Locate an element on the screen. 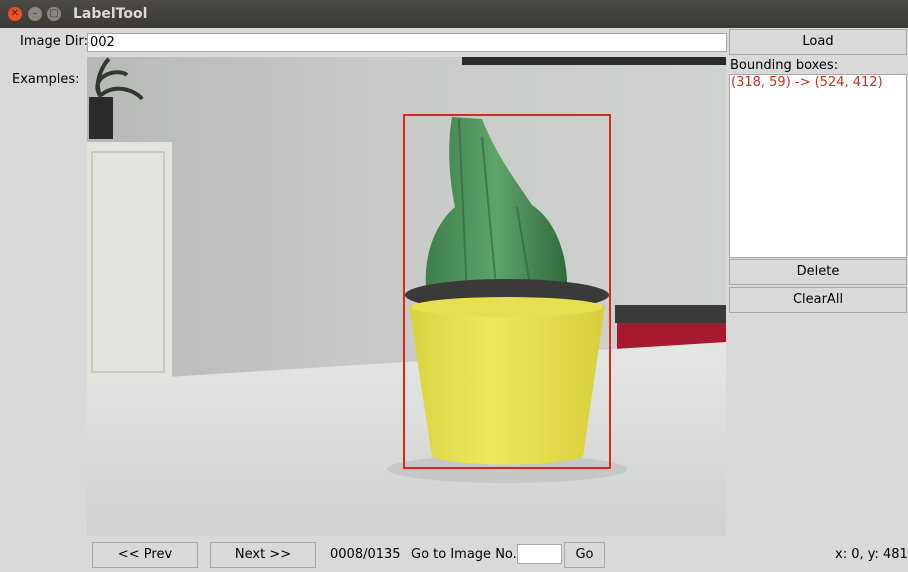  progress-counter: 0008/0135 is located at coordinates (365, 554).